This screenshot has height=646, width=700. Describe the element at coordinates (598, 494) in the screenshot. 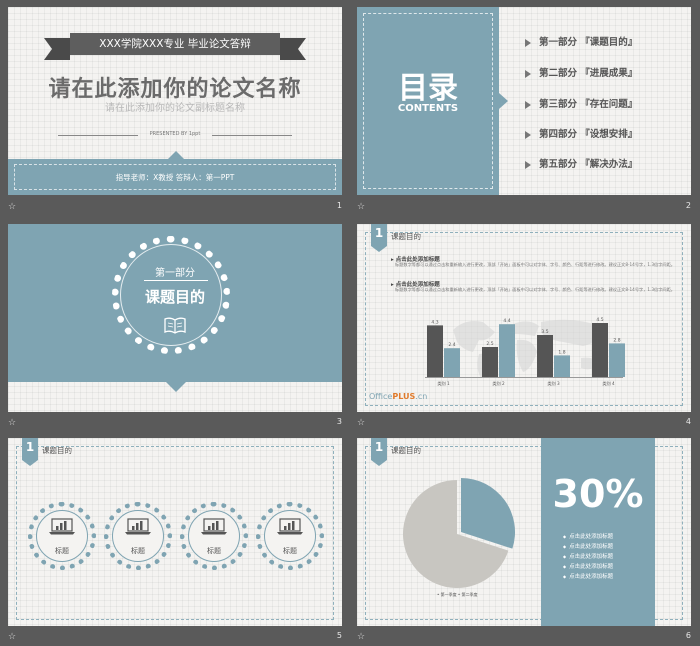

I see `percent-value: 30%` at that location.